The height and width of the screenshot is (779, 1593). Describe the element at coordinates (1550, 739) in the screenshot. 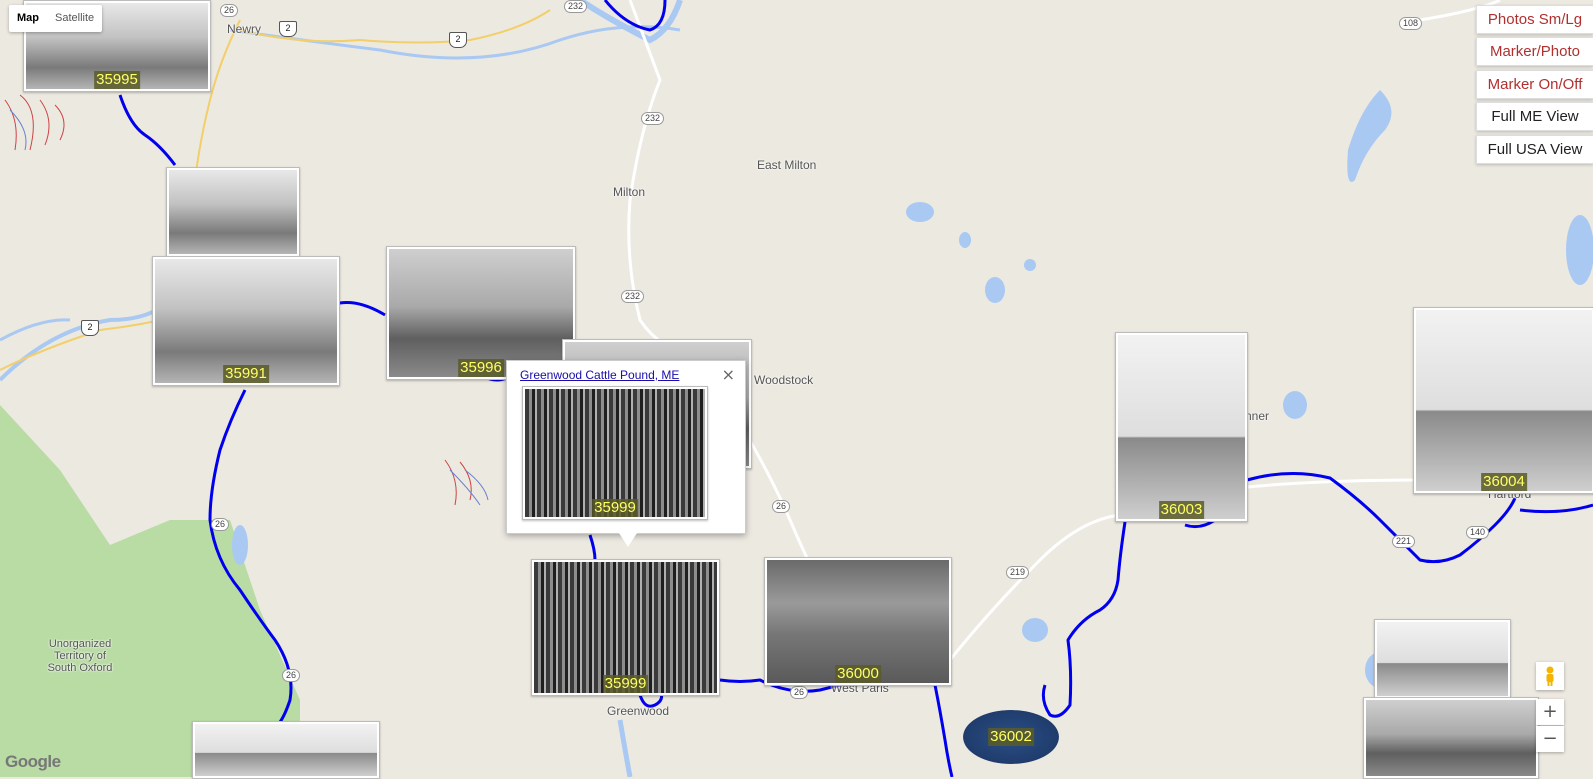

I see `zoom-out-button: −` at that location.